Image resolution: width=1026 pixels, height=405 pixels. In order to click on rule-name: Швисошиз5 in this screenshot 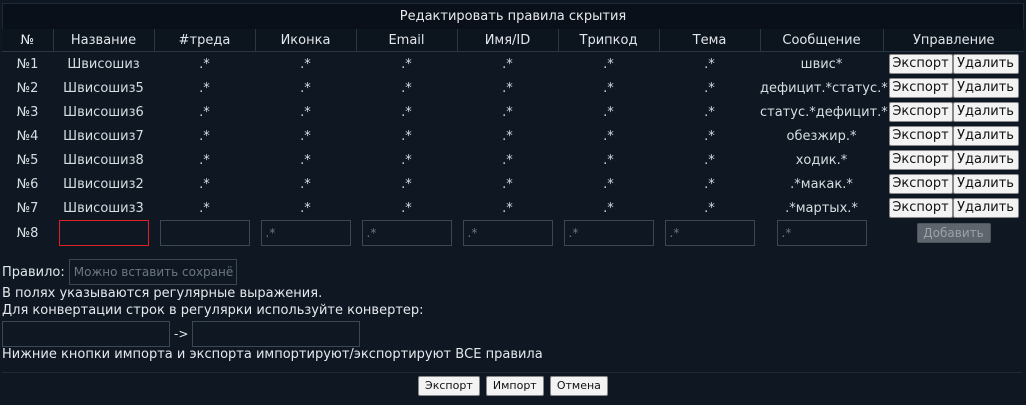, I will do `click(103, 88)`.